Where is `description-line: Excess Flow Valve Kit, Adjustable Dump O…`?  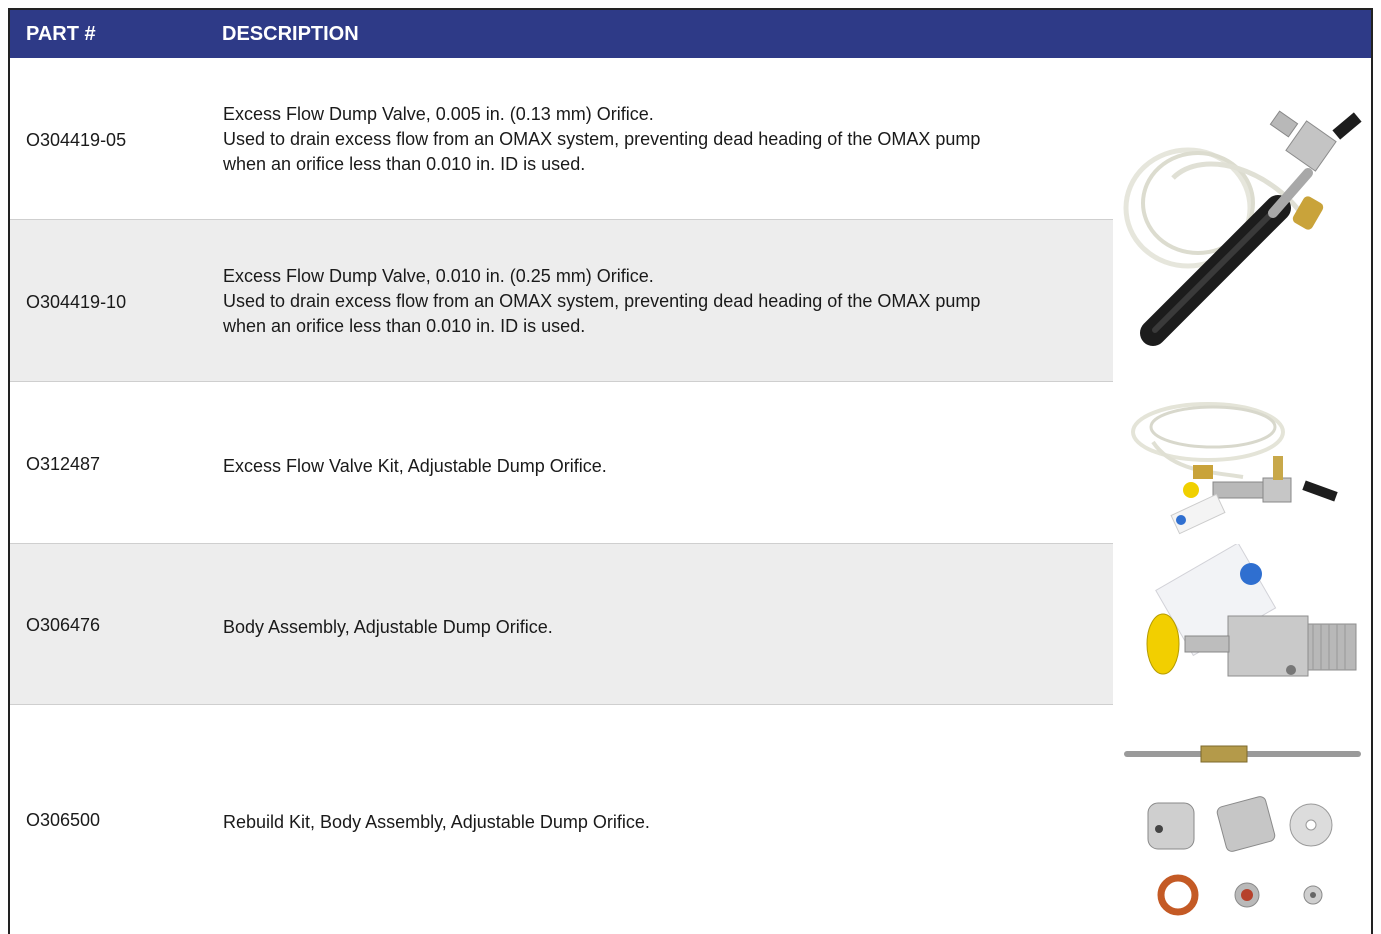 description-line: Excess Flow Valve Kit, Adjustable Dump O… is located at coordinates (415, 466).